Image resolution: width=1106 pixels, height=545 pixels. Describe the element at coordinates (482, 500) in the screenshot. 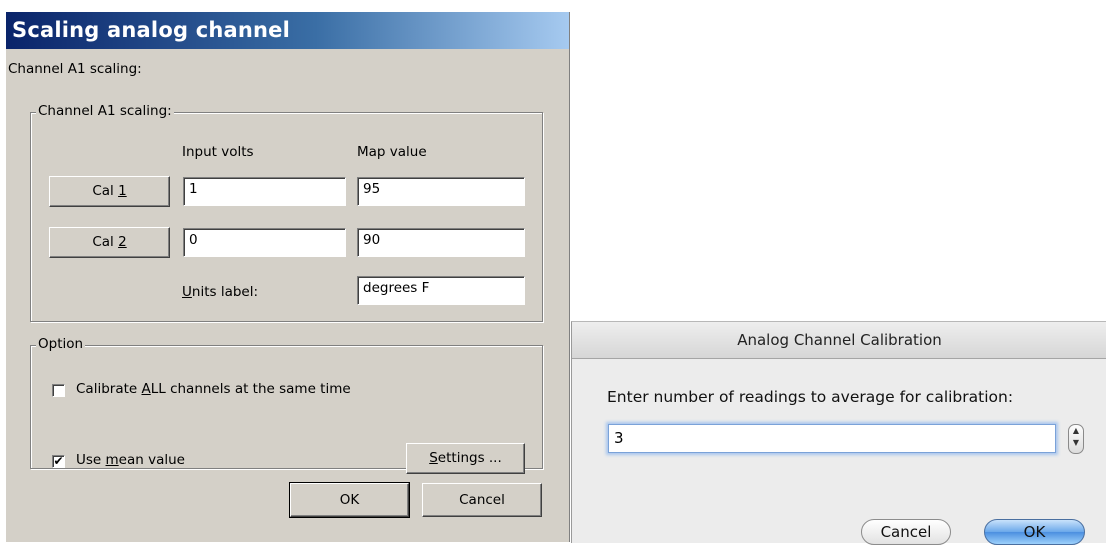

I see `cancel-button: Cancel` at that location.